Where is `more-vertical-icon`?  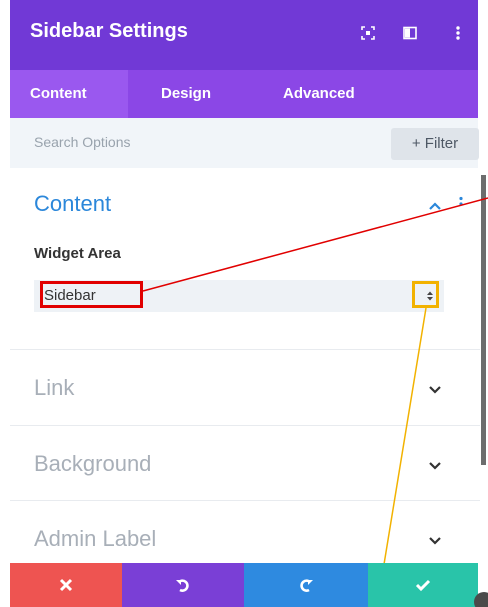 more-vertical-icon is located at coordinates (458, 33).